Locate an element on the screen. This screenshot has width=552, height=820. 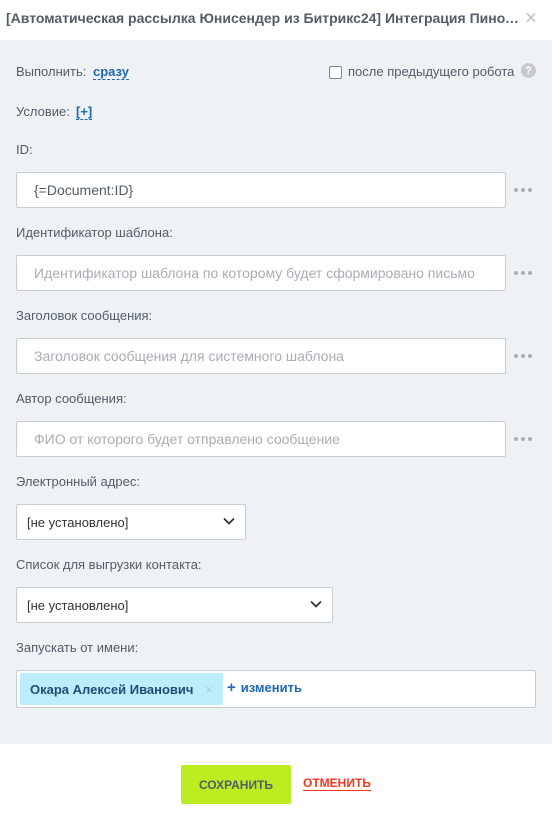
contact-list-select-value: [не установлено] is located at coordinates (78, 605).